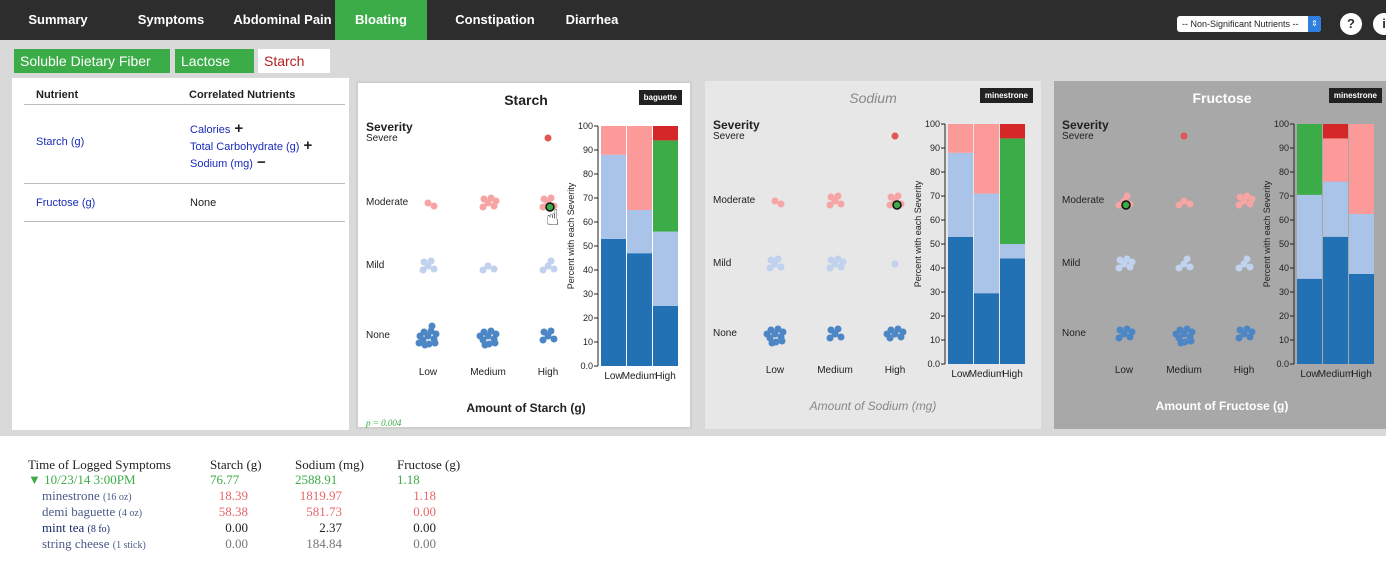 The height and width of the screenshot is (567, 1386). What do you see at coordinates (60, 142) in the screenshot?
I see `nutrient-link-starch: Starch (g)` at bounding box center [60, 142].